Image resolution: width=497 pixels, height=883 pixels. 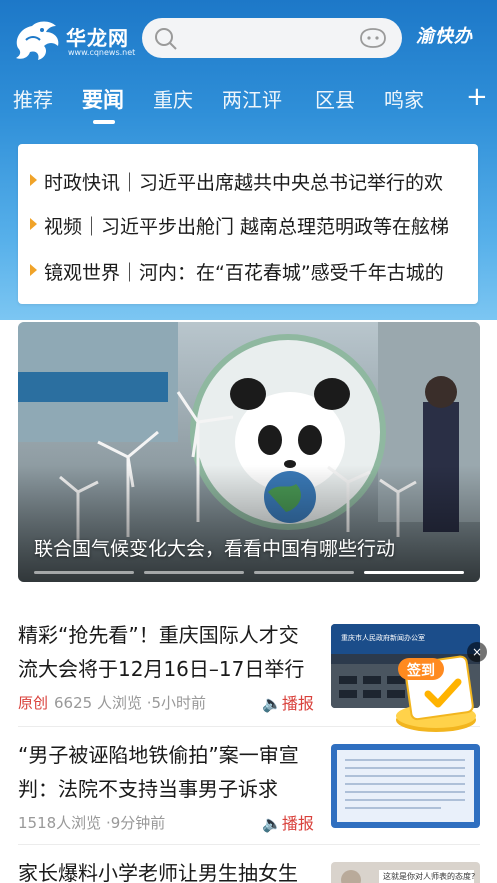 What do you see at coordinates (102, 52) in the screenshot?
I see `logo-url: www.cqnews.net` at bounding box center [102, 52].